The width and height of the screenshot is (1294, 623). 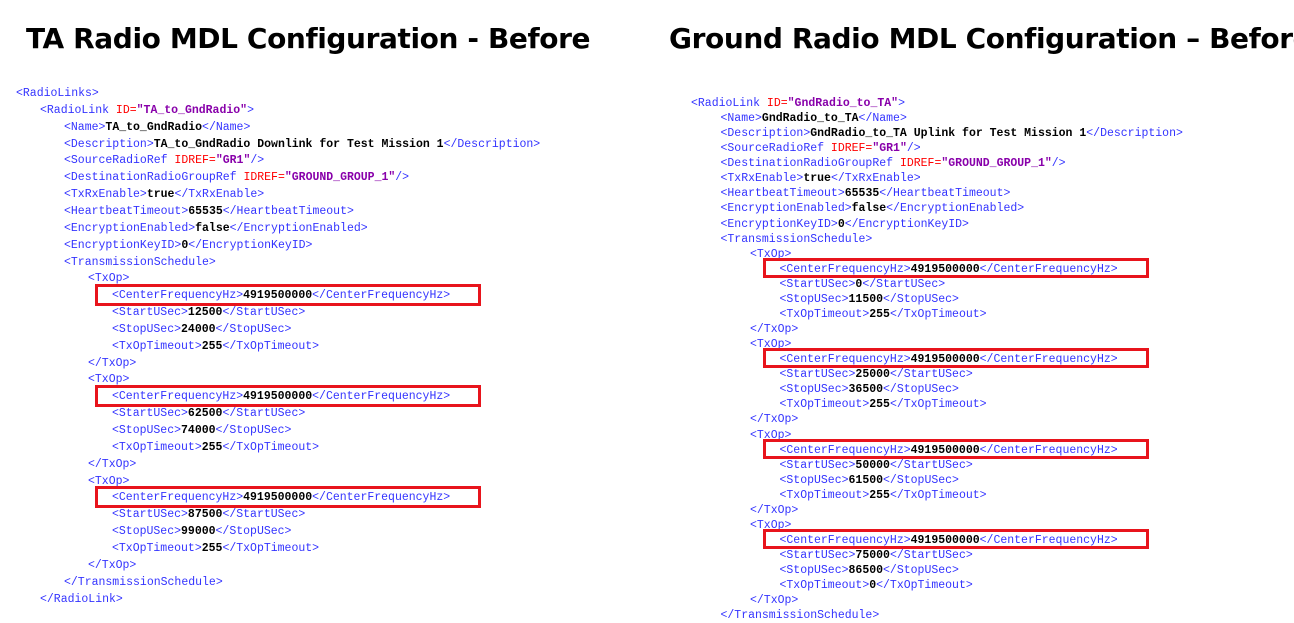 What do you see at coordinates (1058, 164) in the screenshot?
I see `xml-tag: />` at bounding box center [1058, 164].